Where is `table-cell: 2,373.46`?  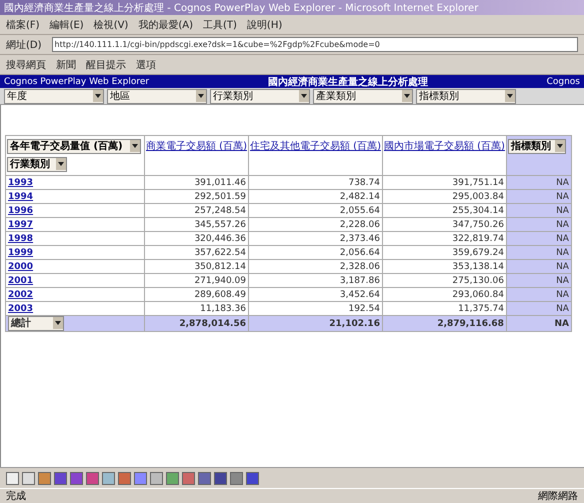 table-cell: 2,373.46 is located at coordinates (315, 239).